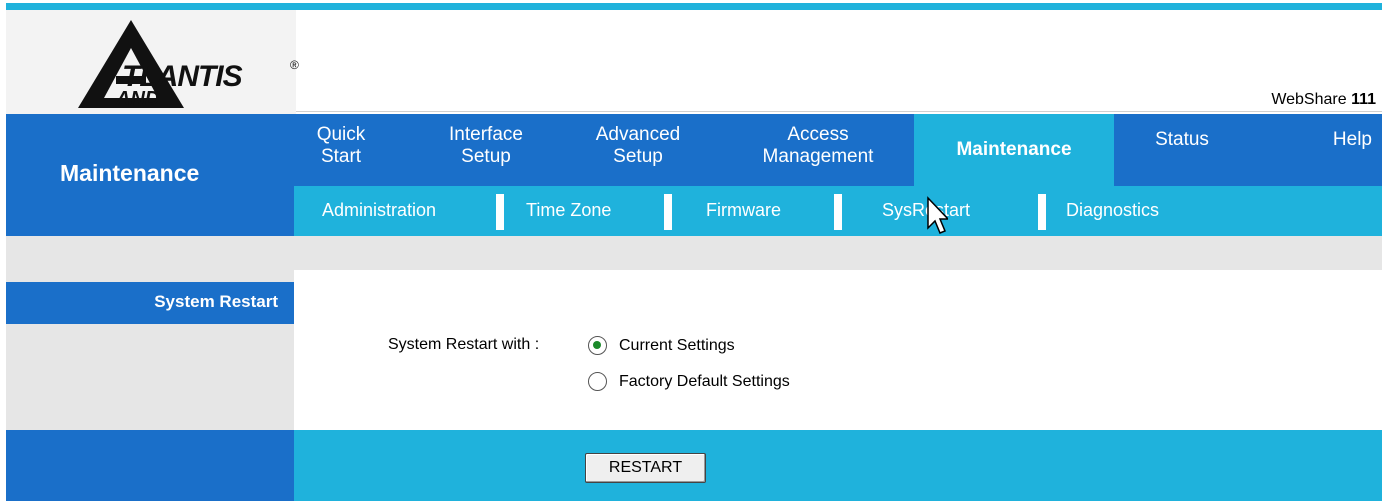 This screenshot has width=1388, height=501. Describe the element at coordinates (138, 99) in the screenshot. I see `logo-text-bottom: AND` at that location.